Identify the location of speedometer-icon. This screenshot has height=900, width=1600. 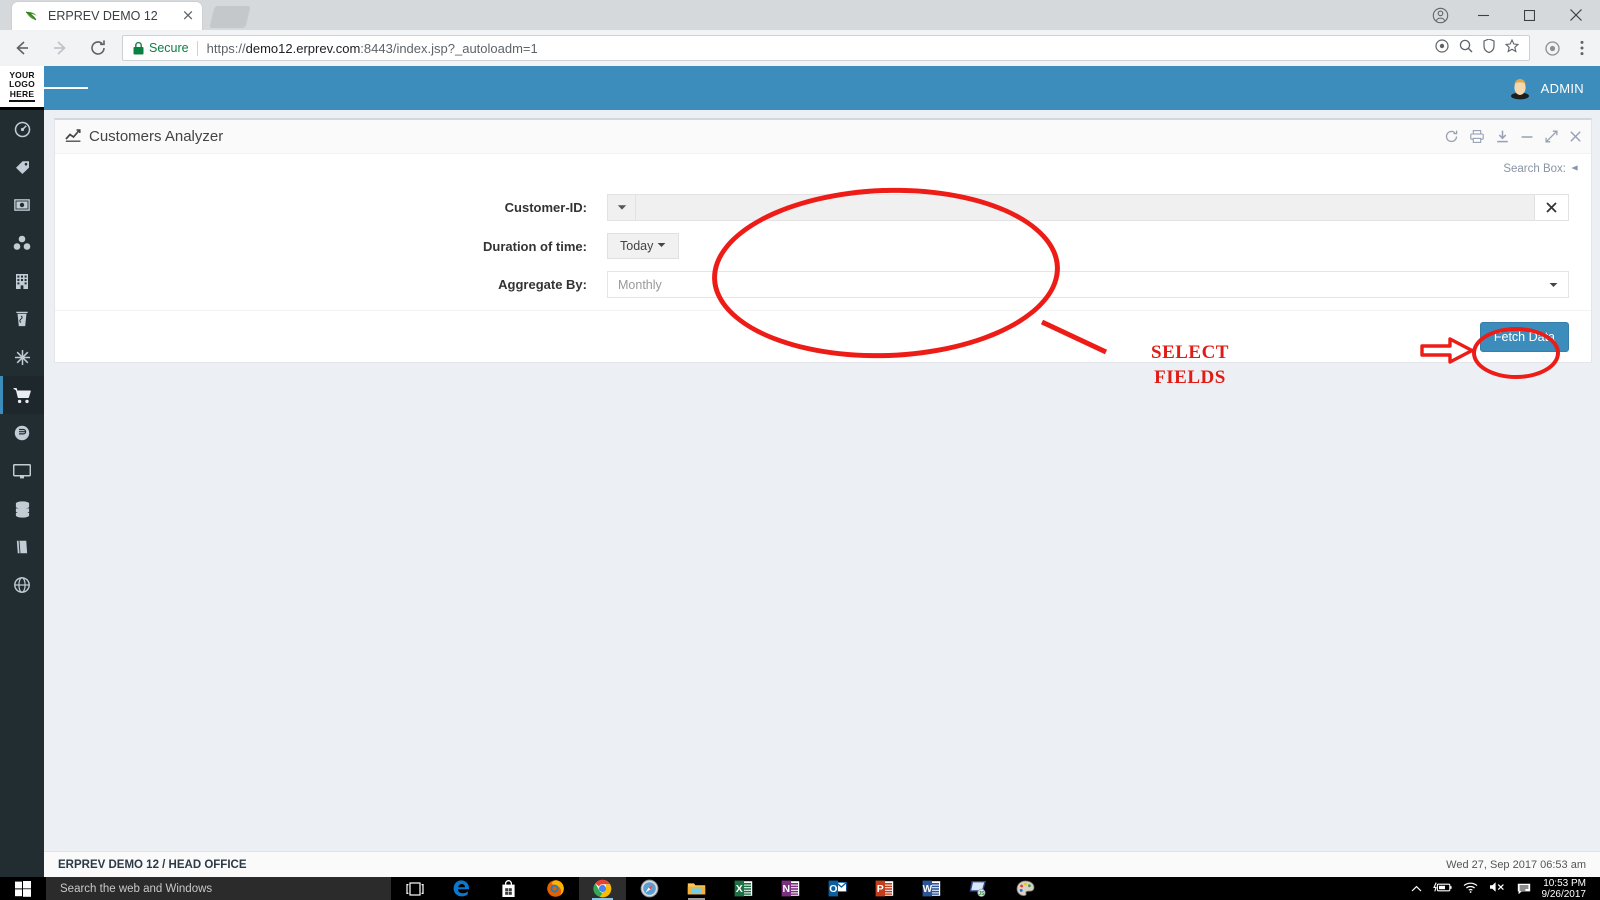
(22, 129).